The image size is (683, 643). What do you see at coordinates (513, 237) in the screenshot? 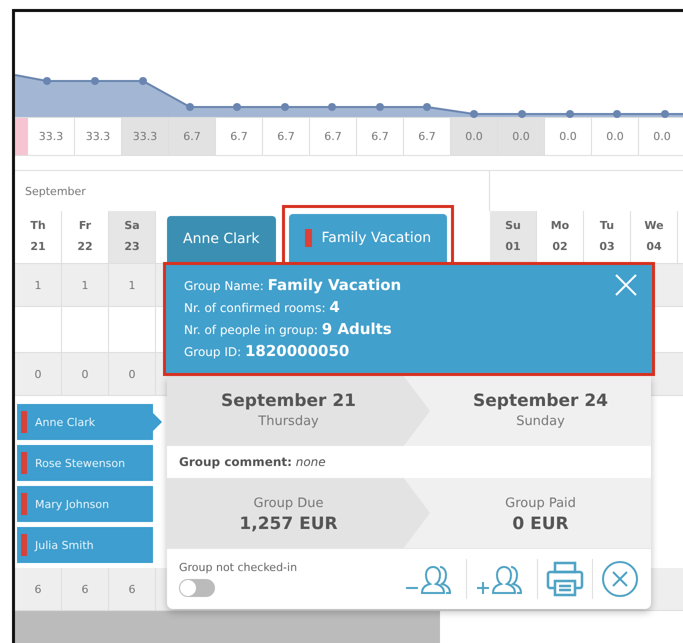
I see `day-header: Su 01` at bounding box center [513, 237].